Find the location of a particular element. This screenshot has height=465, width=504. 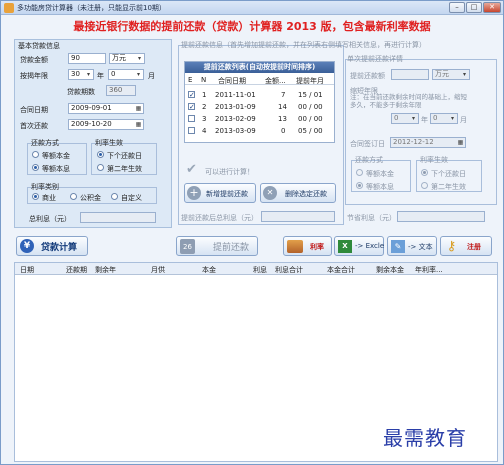

maximize-button: □ is located at coordinates (474, 7).